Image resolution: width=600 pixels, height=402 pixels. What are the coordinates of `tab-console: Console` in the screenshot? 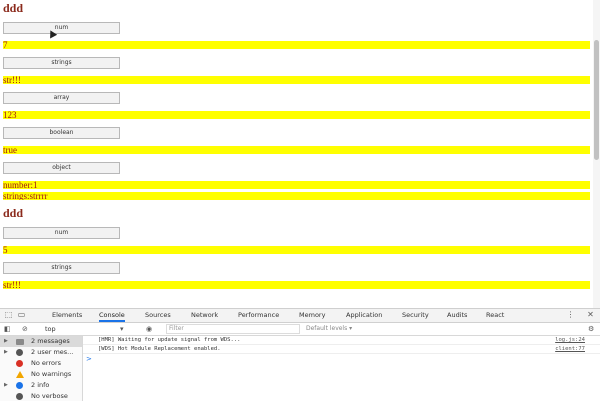 It's located at (112, 315).